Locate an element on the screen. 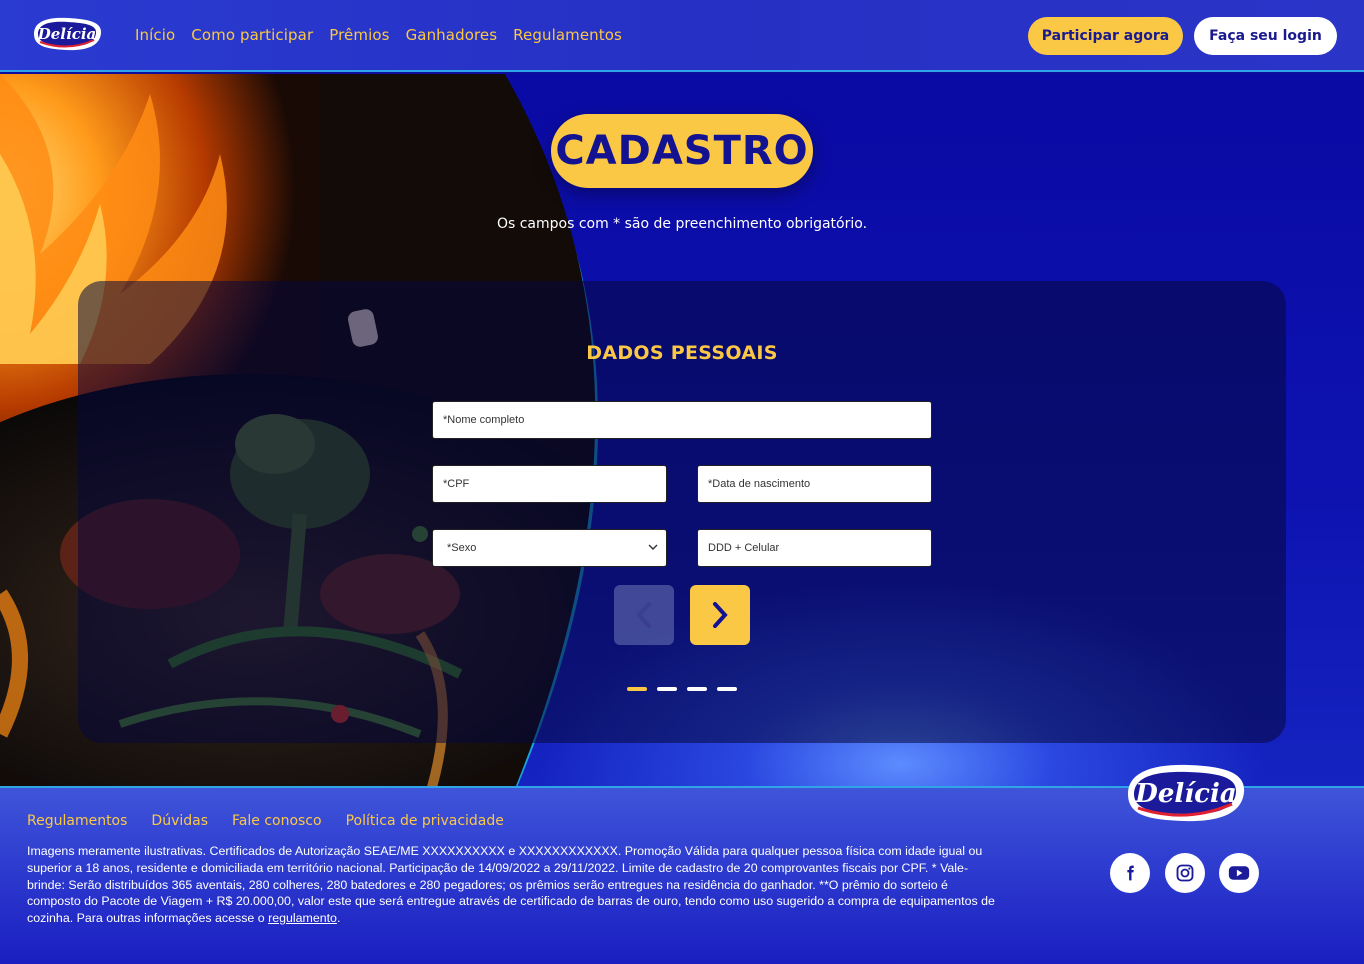  chevron-right-icon is located at coordinates (720, 615).